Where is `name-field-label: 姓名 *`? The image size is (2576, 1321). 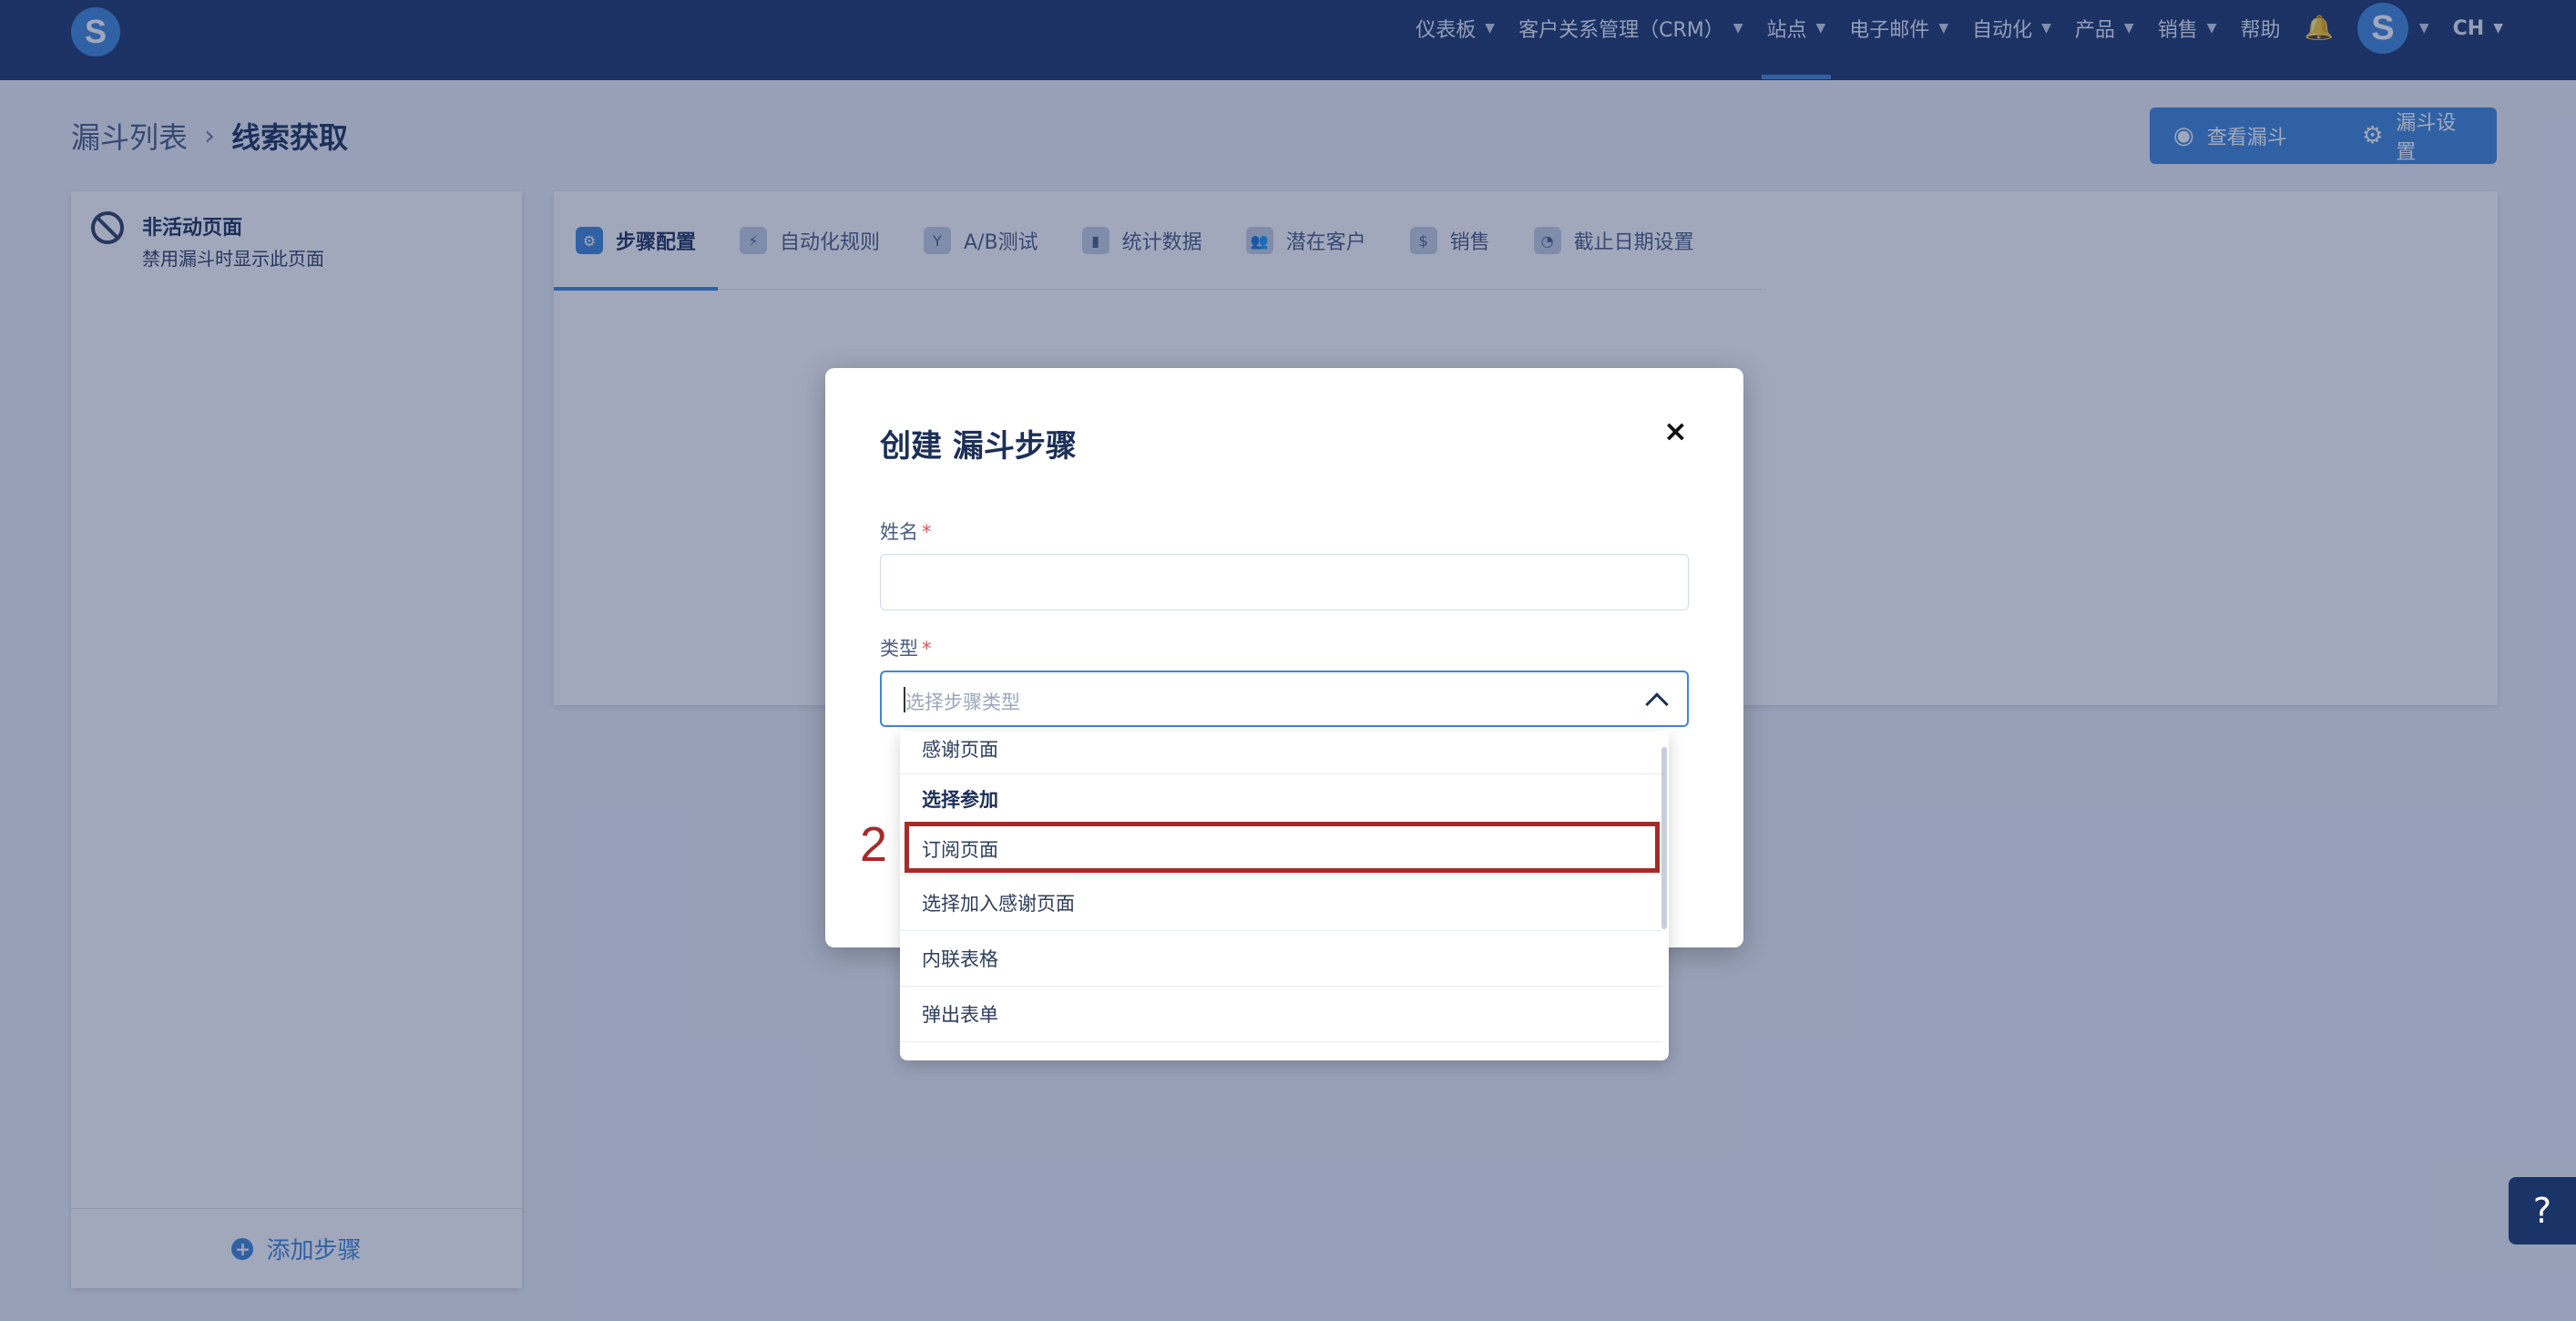 name-field-label: 姓名 * is located at coordinates (906, 531).